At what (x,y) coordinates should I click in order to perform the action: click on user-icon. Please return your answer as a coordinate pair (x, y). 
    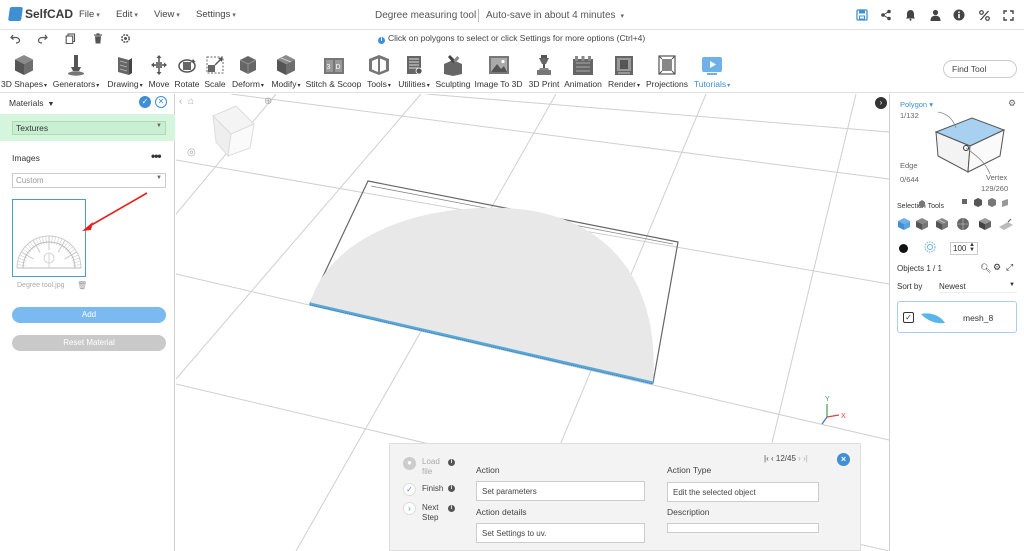
    Looking at the image, I should click on (935, 15).